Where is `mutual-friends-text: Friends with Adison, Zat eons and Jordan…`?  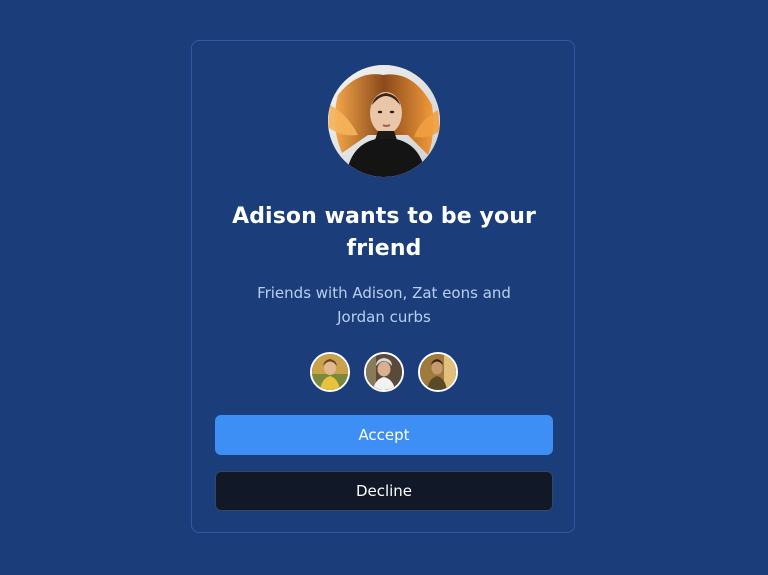 mutual-friends-text: Friends with Adison, Zat eons and Jordan… is located at coordinates (384, 305).